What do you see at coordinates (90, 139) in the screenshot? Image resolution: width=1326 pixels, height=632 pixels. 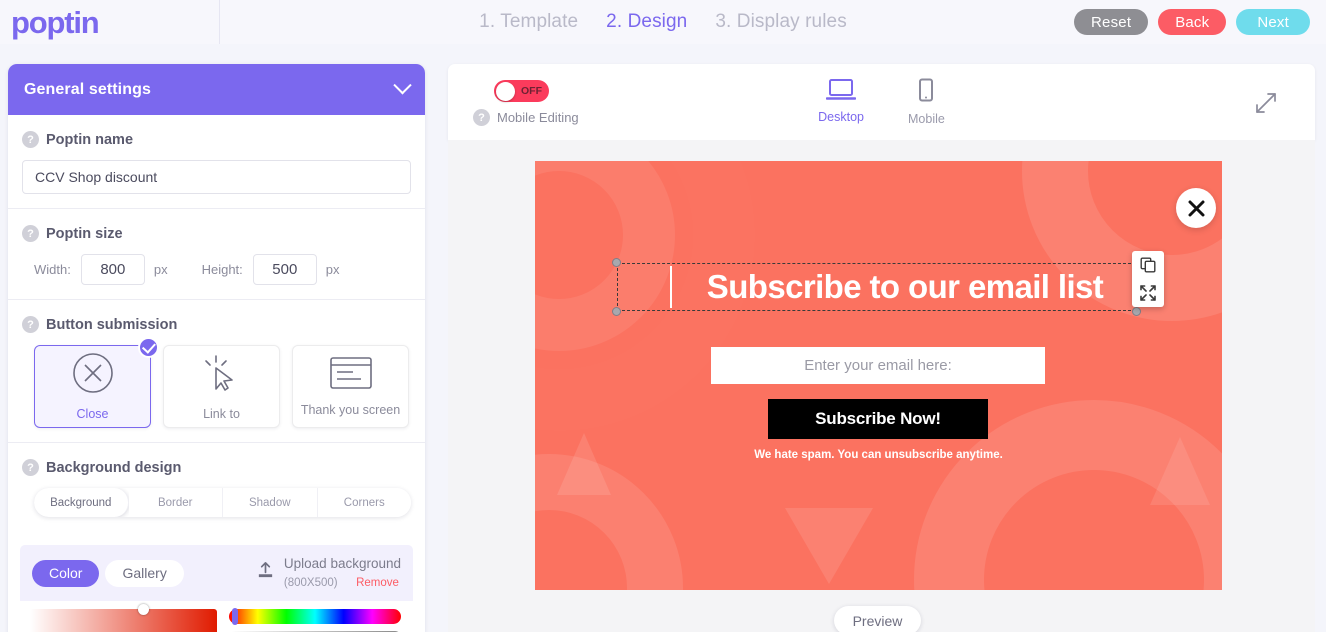 I see `poptin-name-label: Poptin name` at bounding box center [90, 139].